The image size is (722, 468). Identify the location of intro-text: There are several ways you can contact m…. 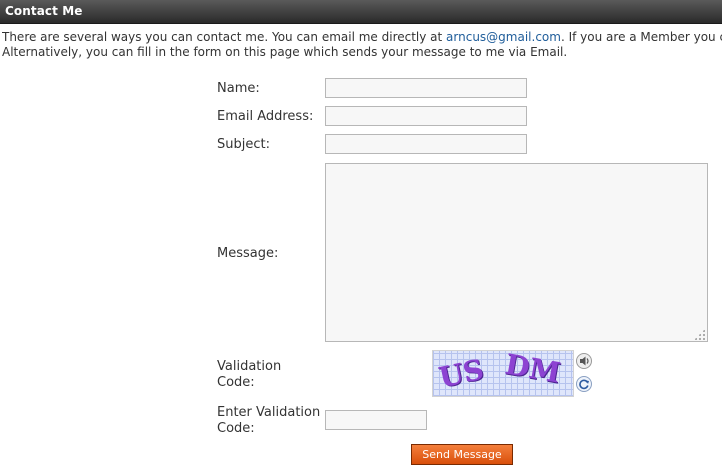
(362, 44).